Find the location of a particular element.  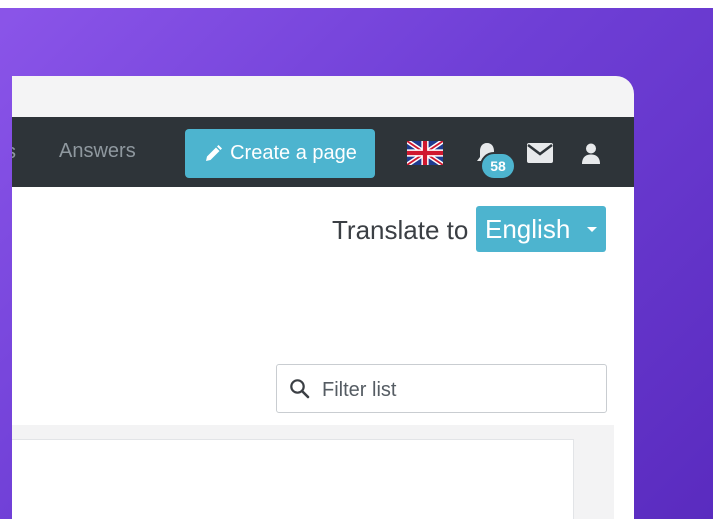

notification-count-badge: 58 is located at coordinates (498, 166).